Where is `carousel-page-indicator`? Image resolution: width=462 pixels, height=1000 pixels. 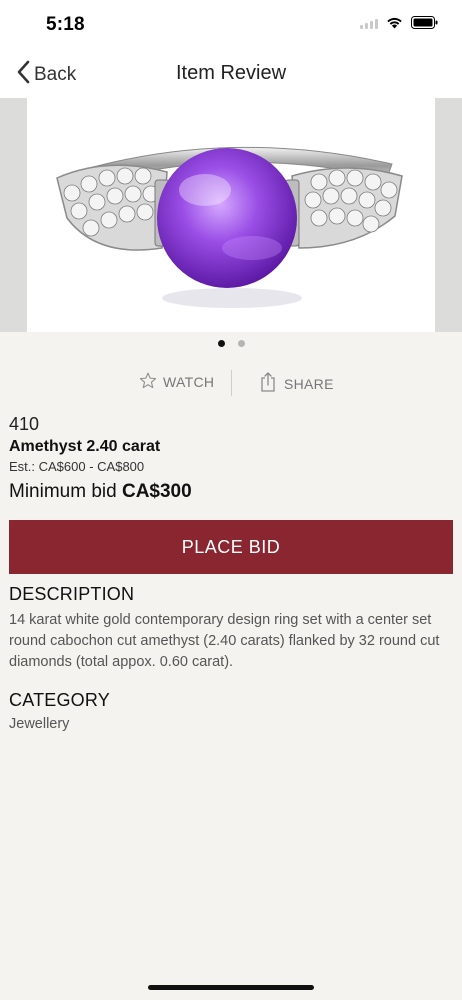 carousel-page-indicator is located at coordinates (231, 343).